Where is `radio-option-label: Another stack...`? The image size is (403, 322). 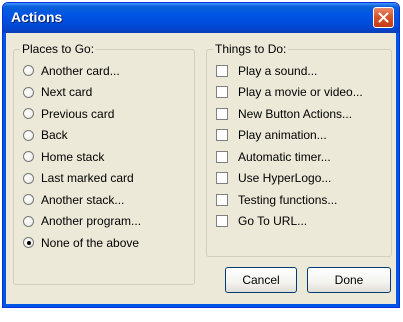 radio-option-label: Another stack... is located at coordinates (83, 199).